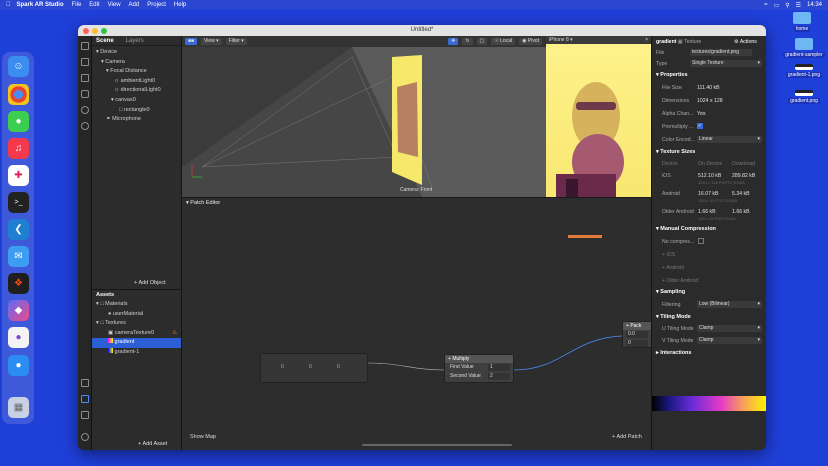  Describe the element at coordinates (670, 292) in the screenshot. I see `sampling-section: ▾ Sampling` at that location.